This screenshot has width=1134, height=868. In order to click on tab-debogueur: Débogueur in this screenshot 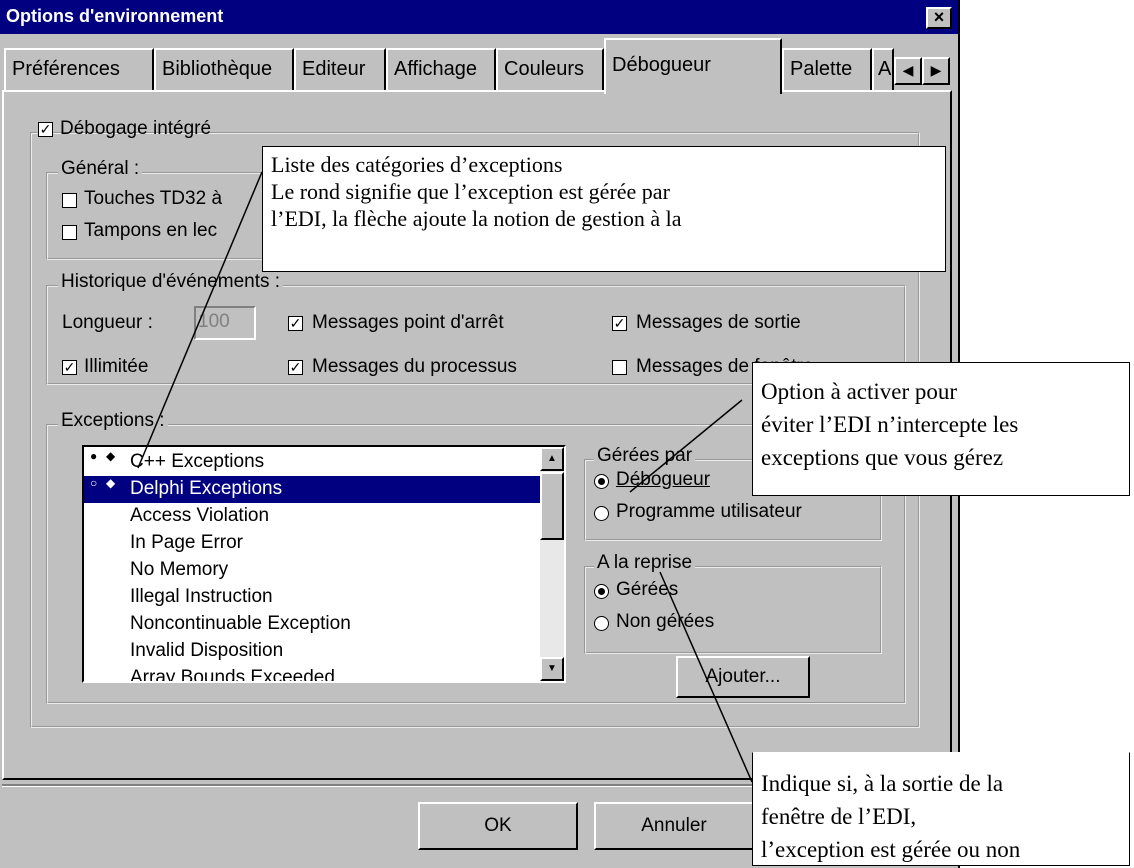, I will do `click(693, 66)`.